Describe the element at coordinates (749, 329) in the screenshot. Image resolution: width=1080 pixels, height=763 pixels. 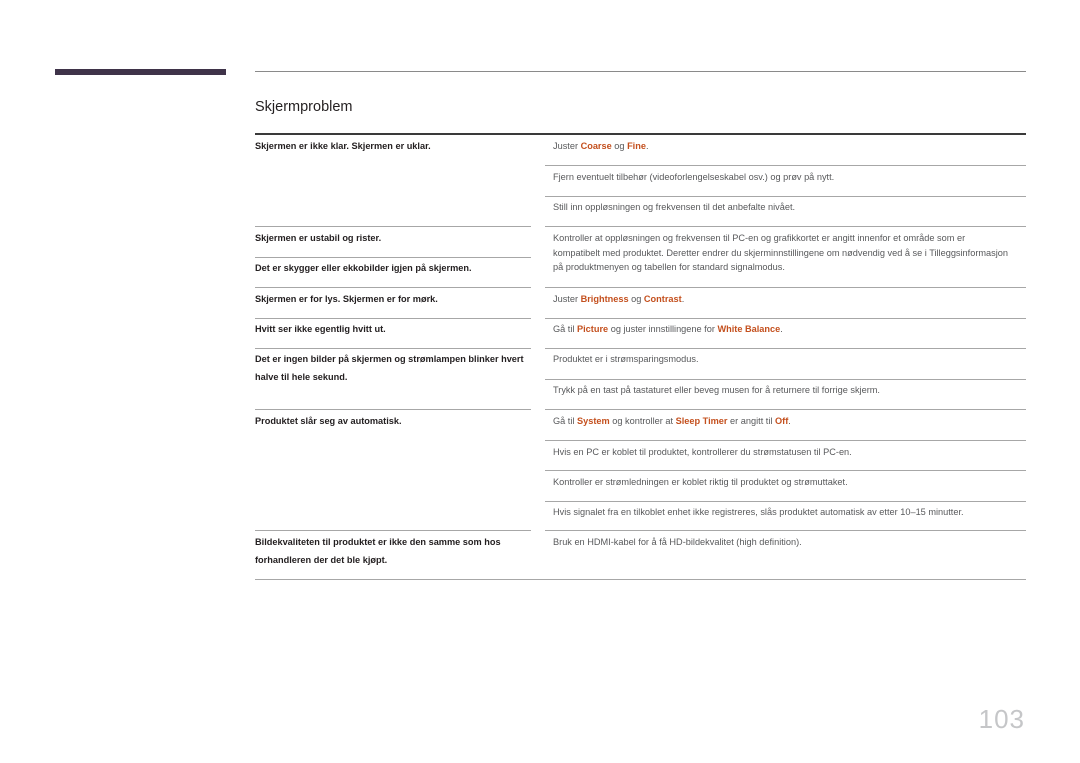
I see `menu-term: White Balance` at that location.